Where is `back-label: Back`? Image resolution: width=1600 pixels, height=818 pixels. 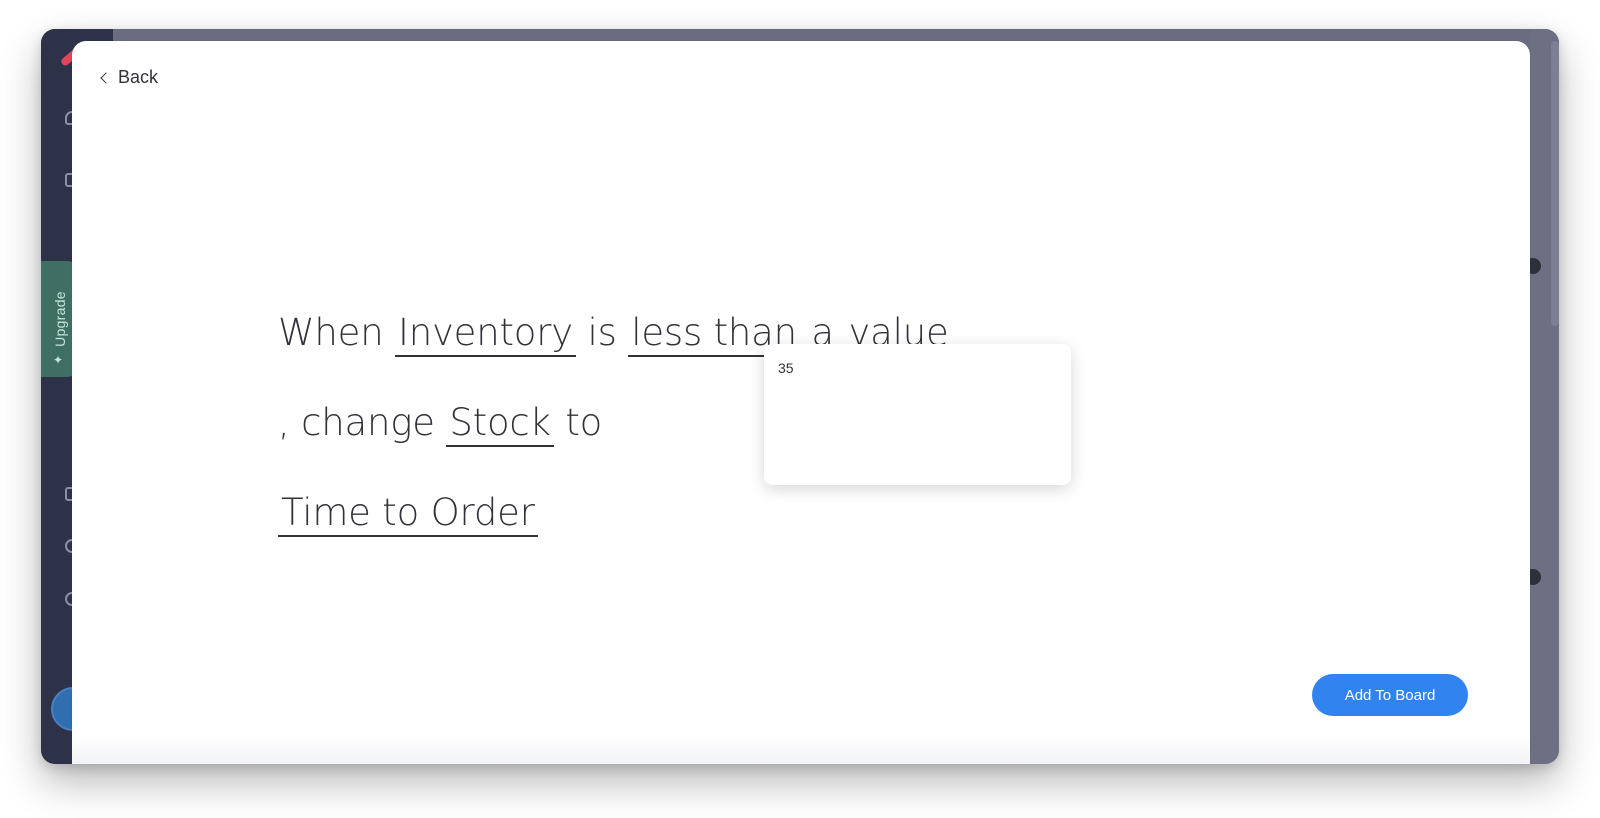
back-label: Back is located at coordinates (138, 77).